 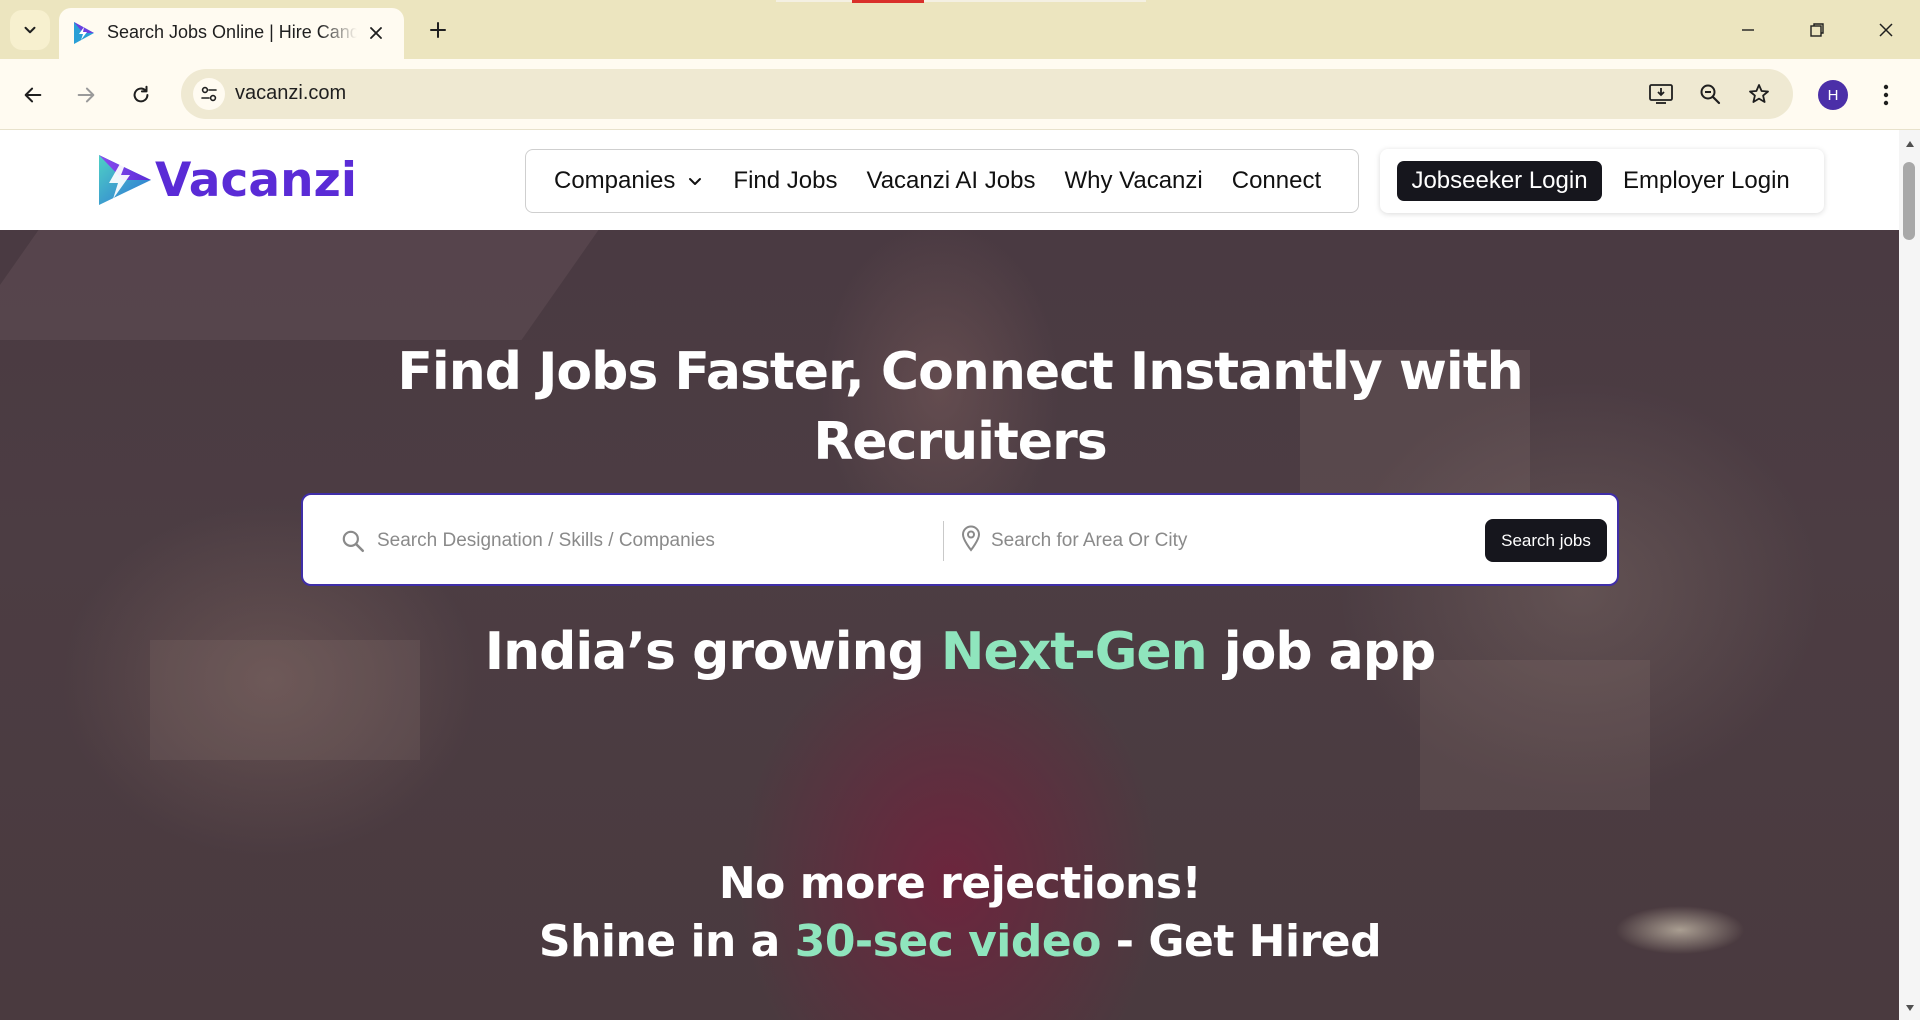 I want to click on browser-menu-button, so click(x=1886, y=95).